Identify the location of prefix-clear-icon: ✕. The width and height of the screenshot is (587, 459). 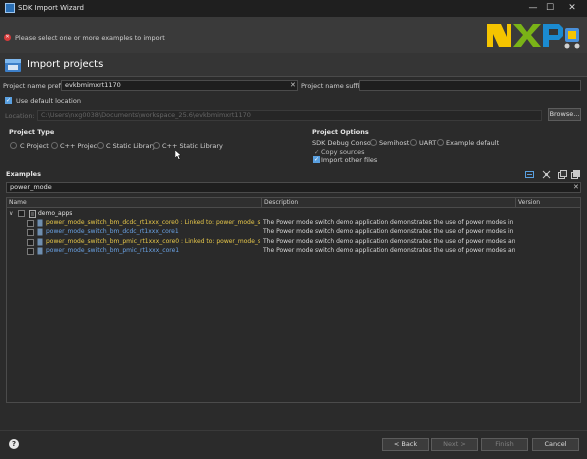
(293, 85).